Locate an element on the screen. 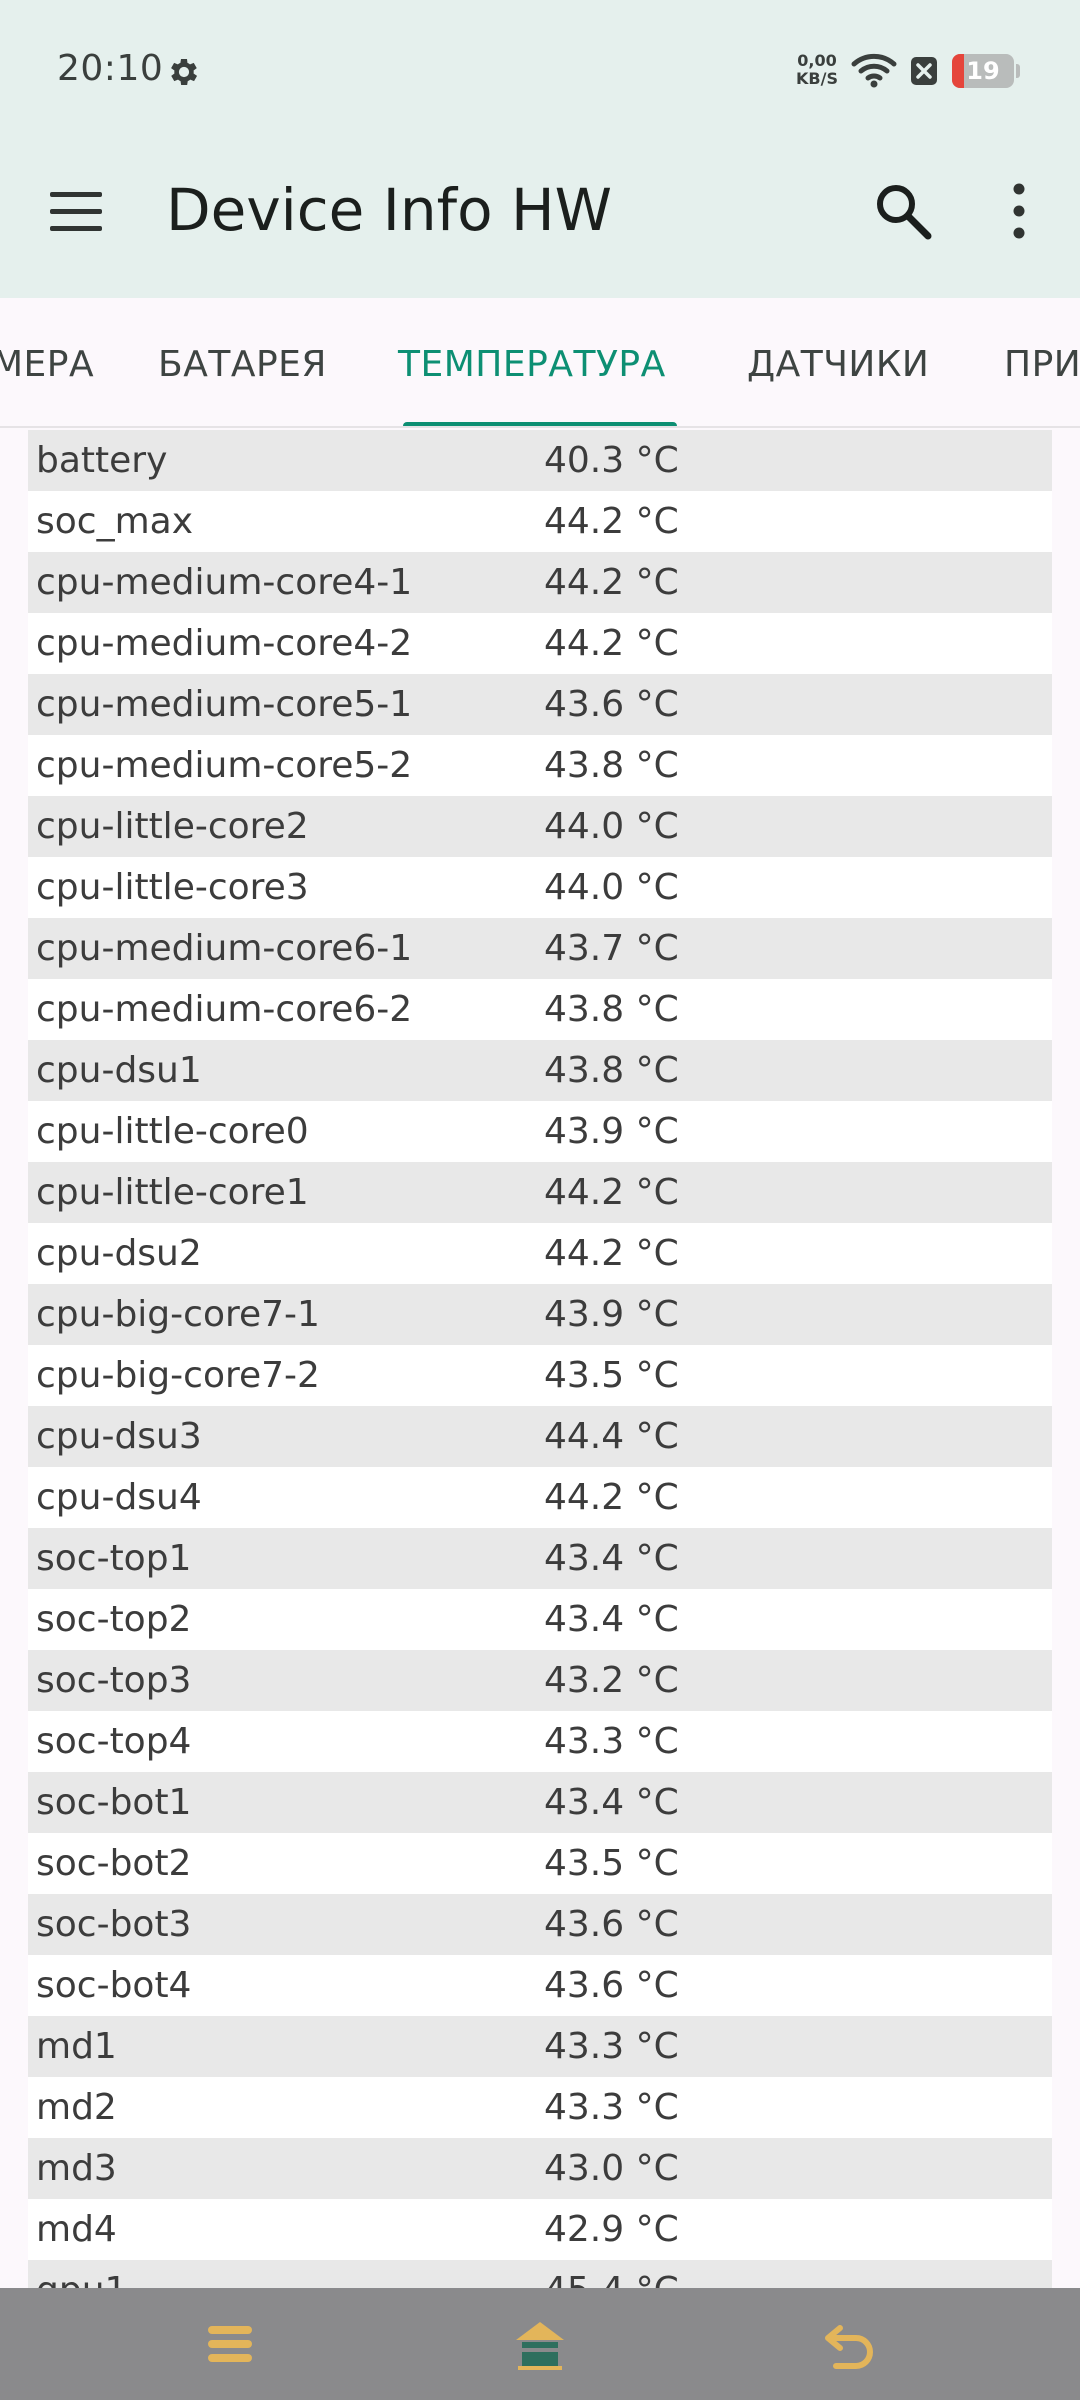 This screenshot has height=2400, width=1080. sensor-name: soc-bot2 is located at coordinates (114, 1863).